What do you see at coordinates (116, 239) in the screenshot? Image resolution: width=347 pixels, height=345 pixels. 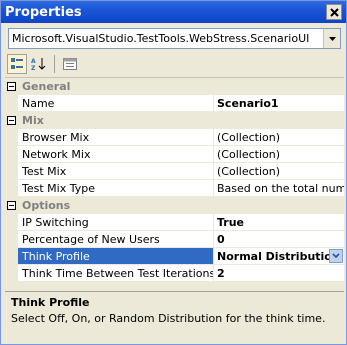 I see `property-name: Percentage of New Users` at bounding box center [116, 239].